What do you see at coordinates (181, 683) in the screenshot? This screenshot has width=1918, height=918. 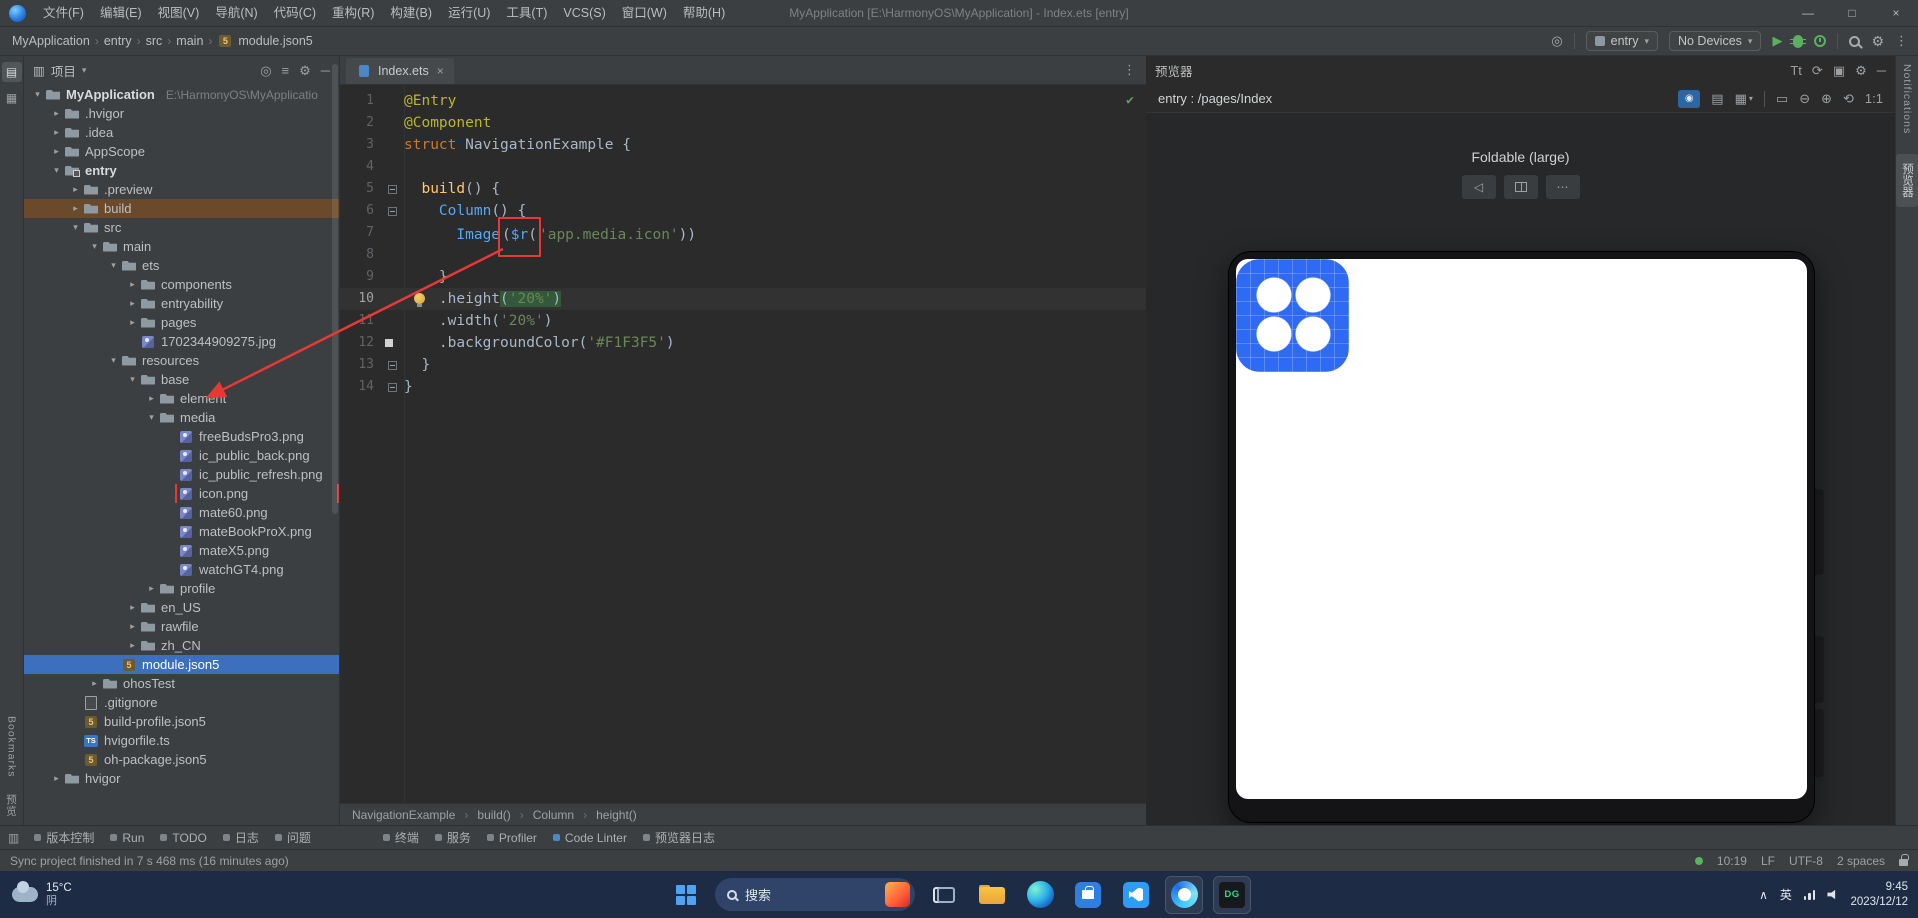 I see `tree-item-ohosTest: ▸ ohosTest` at bounding box center [181, 683].